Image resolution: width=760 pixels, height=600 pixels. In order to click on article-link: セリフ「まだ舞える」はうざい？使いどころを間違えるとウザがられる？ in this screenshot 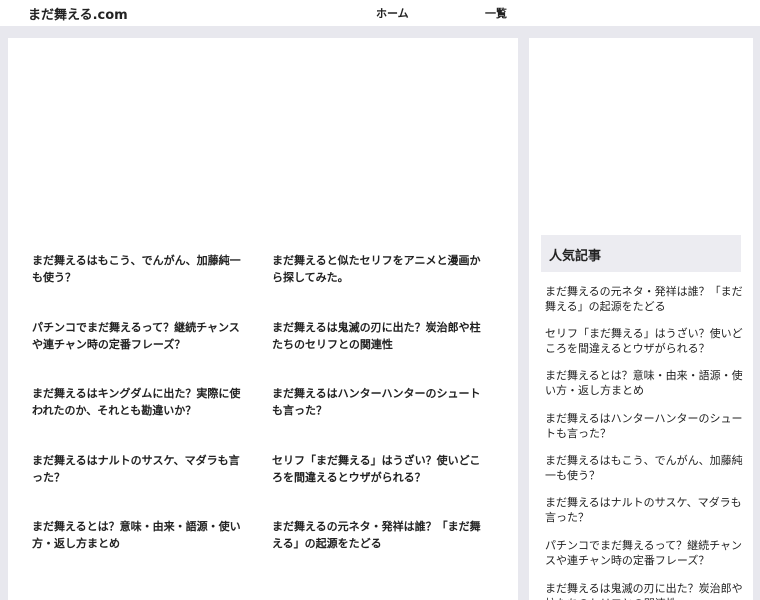, I will do `click(381, 469)`.